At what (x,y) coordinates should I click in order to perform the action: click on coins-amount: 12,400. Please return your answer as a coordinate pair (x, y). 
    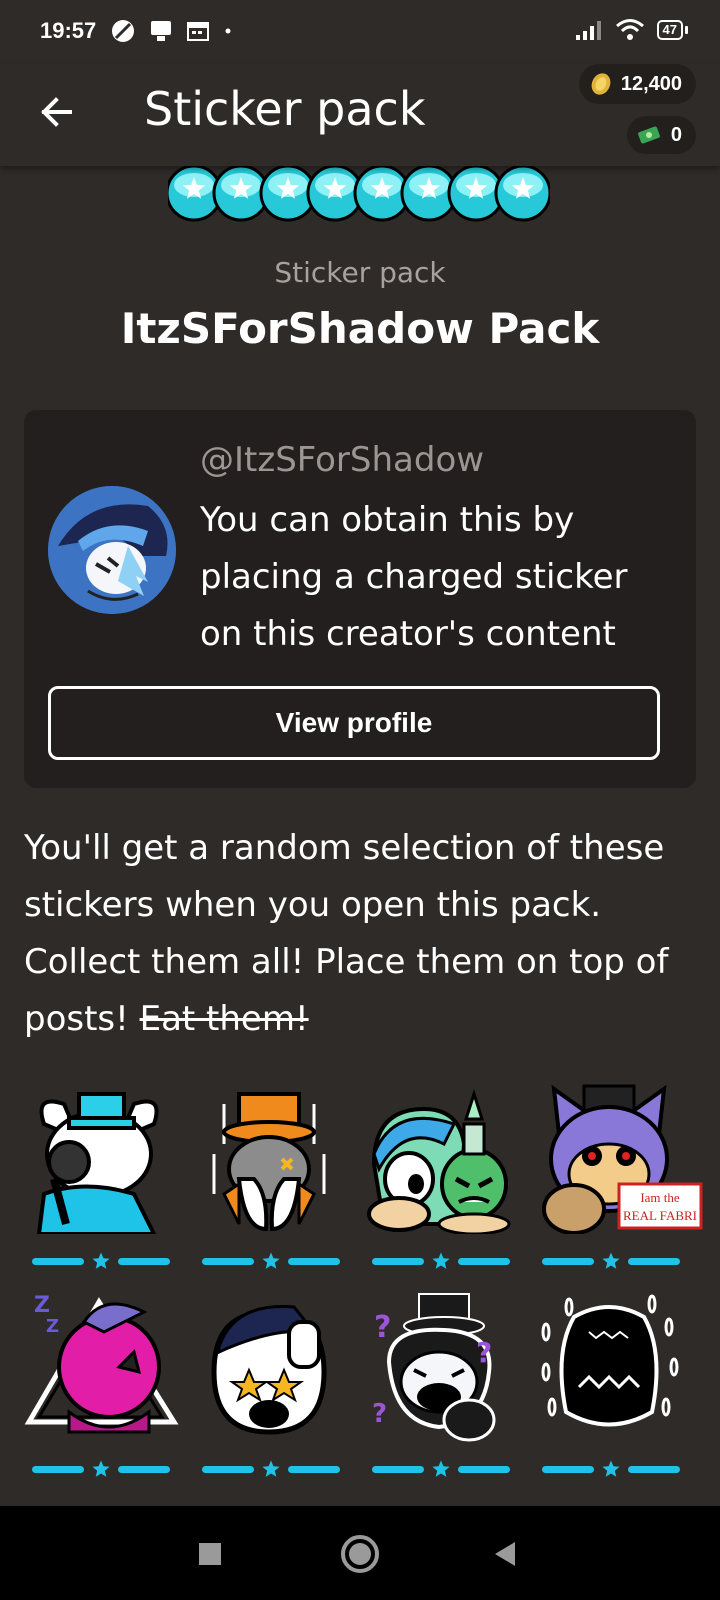
    Looking at the image, I should click on (651, 83).